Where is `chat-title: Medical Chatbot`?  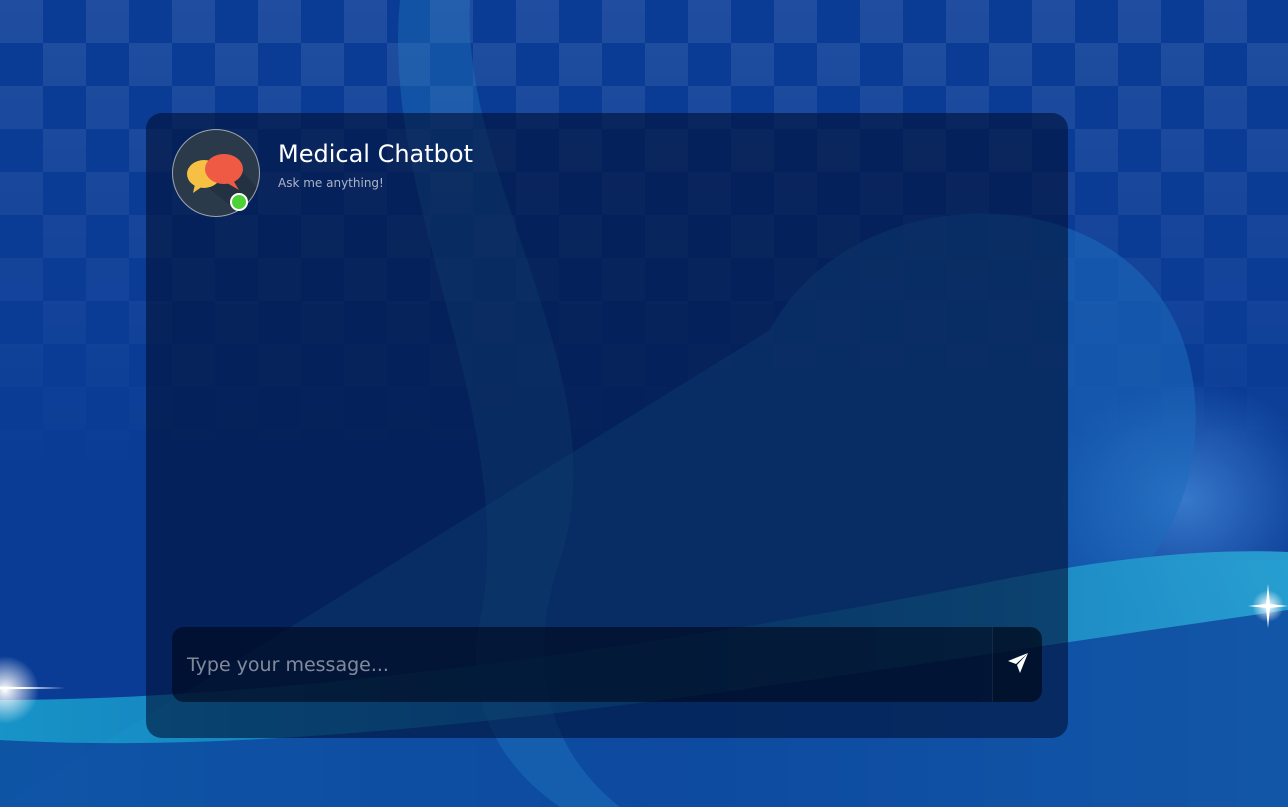
chat-title: Medical Chatbot is located at coordinates (375, 154).